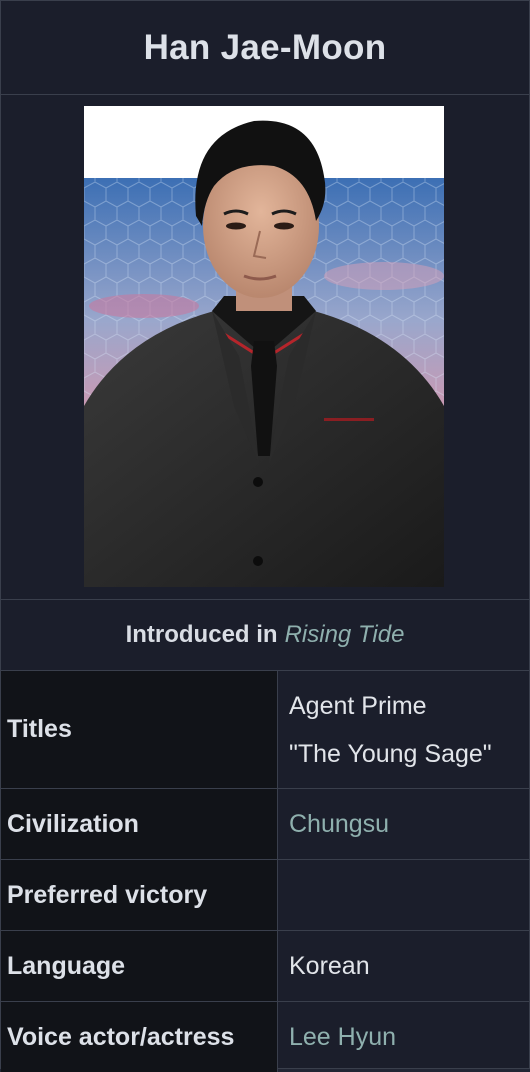  I want to click on infobox-header: Han Jae-Moon, so click(265, 48).